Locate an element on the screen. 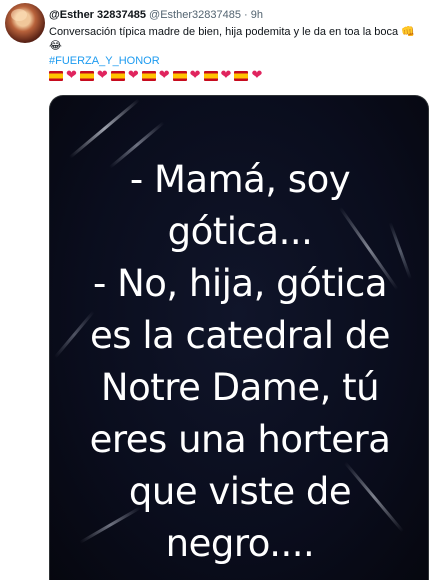  meme-line: - Mamá, soy is located at coordinates (240, 179).